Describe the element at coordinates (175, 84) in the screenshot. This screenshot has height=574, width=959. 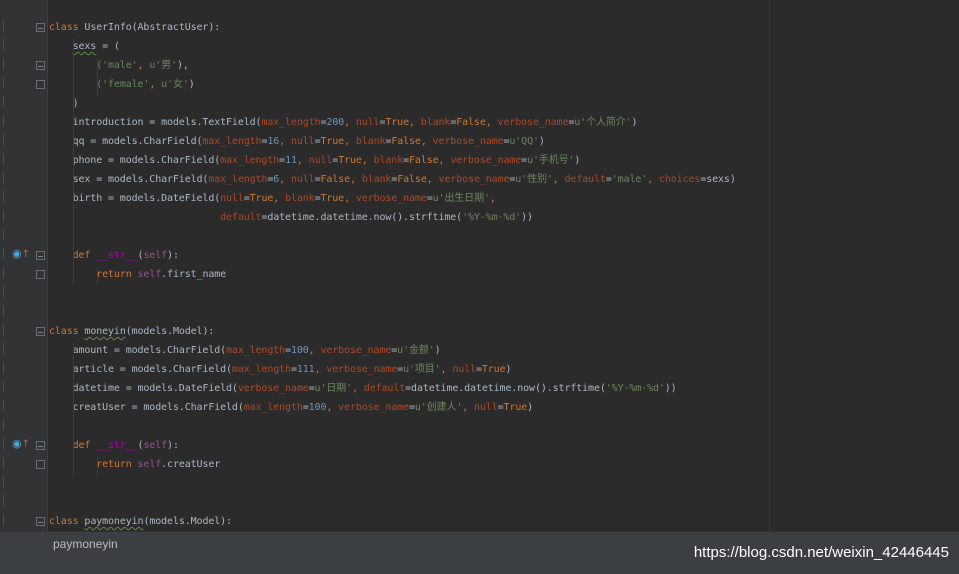
I see `code-token: u'女'` at that location.